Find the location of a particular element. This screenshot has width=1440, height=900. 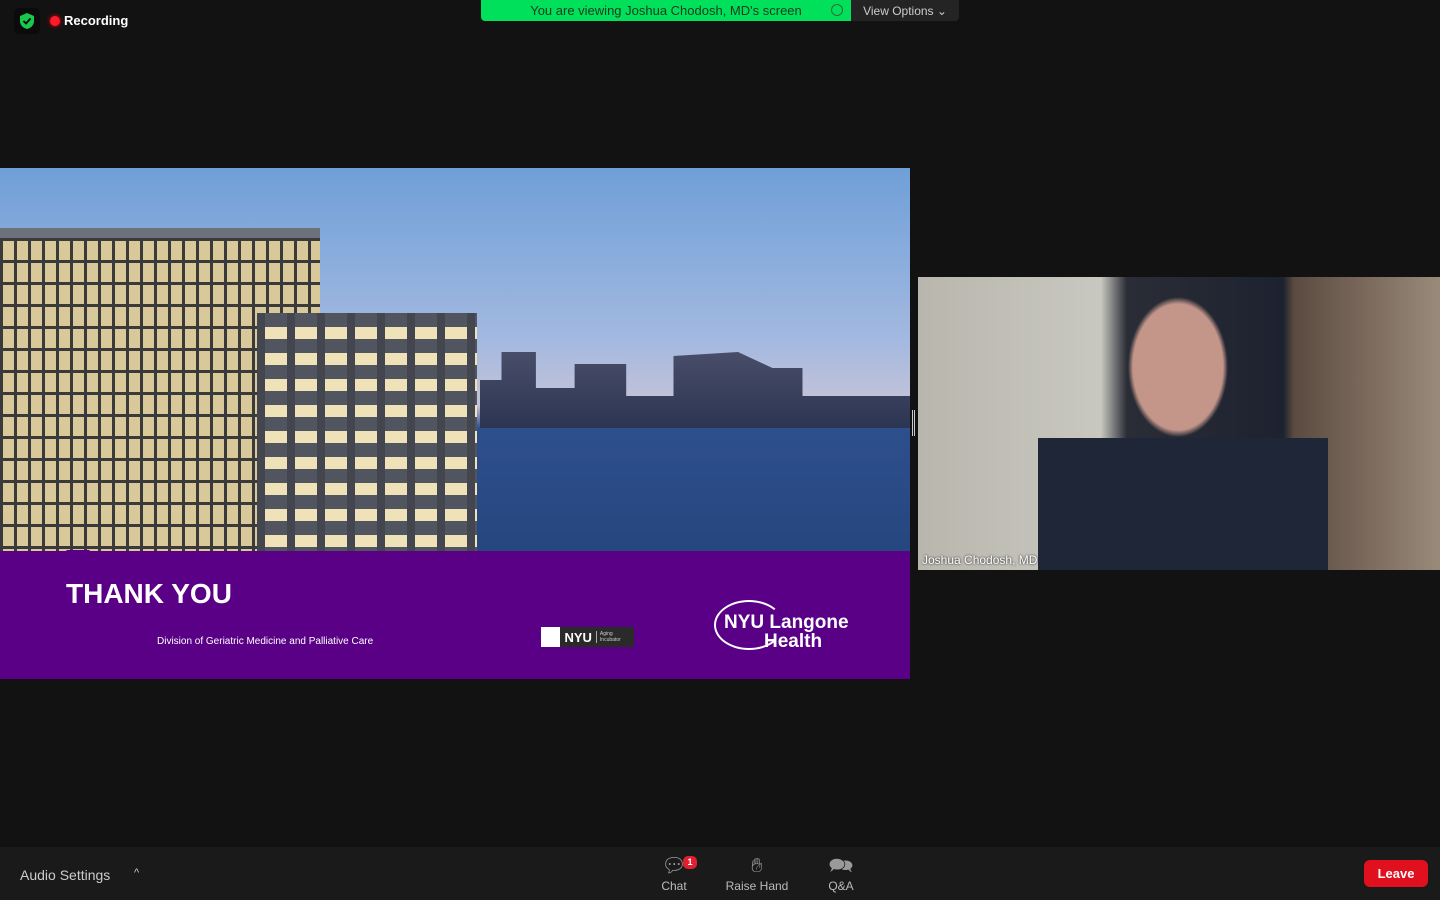

nyu-aging-incubator-logo: NYU Aging Incubator is located at coordinates (587, 637).